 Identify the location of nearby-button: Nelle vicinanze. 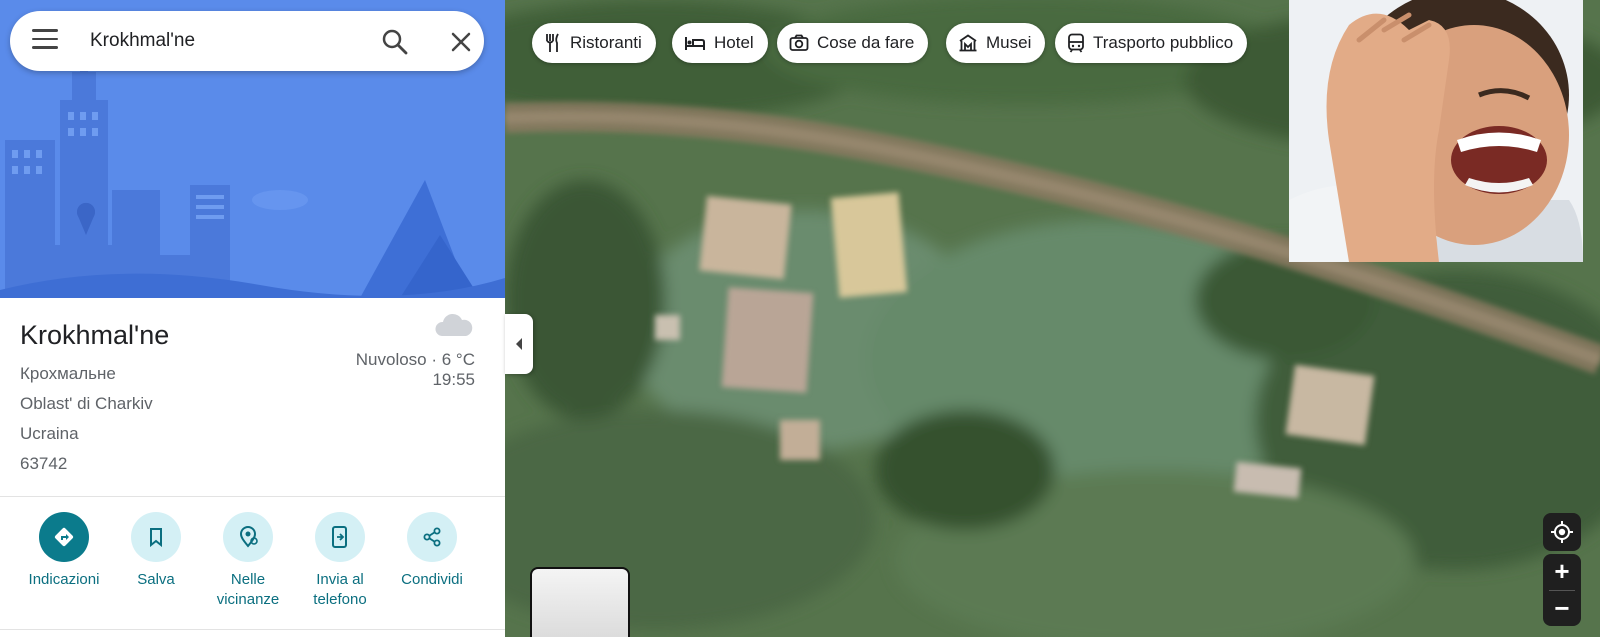
(248, 561).